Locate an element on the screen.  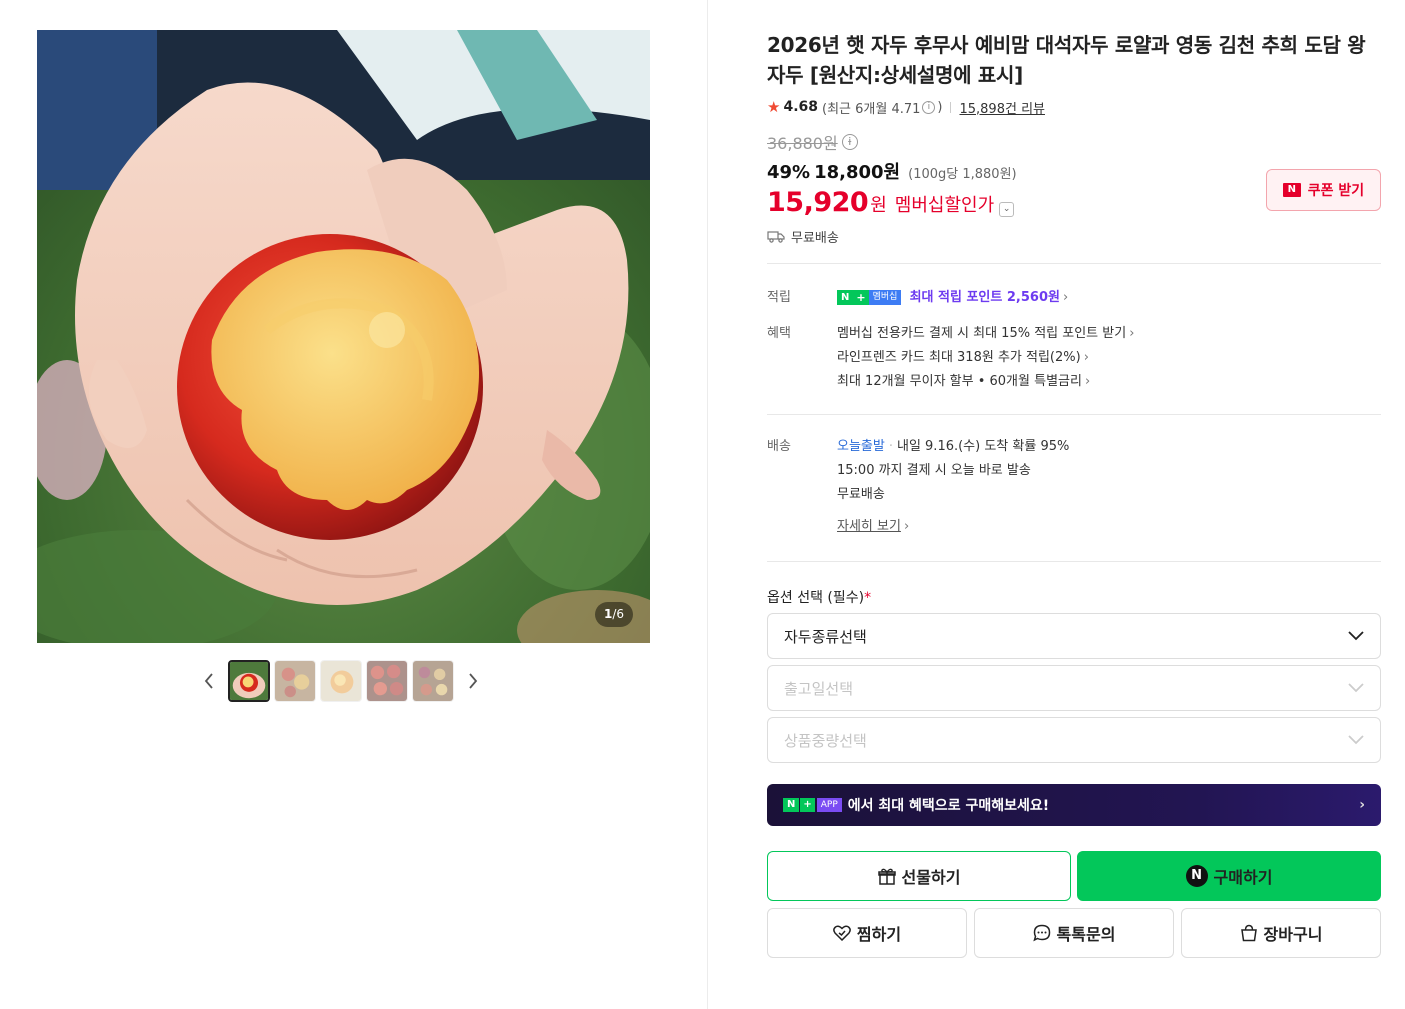
member-price-label: 멤버십할인가 is located at coordinates (944, 205).